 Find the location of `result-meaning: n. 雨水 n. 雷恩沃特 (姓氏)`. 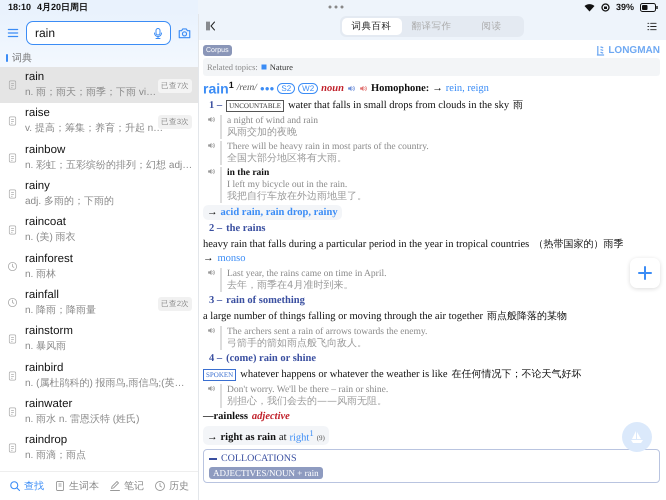

result-meaning: n. 雨水 n. 雷恩沃特 (姓氏) is located at coordinates (82, 419).